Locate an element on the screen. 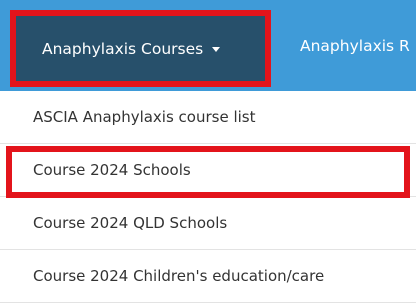  nav-item-anaphylaxis-r: Anaphylaxis R is located at coordinates (355, 45).